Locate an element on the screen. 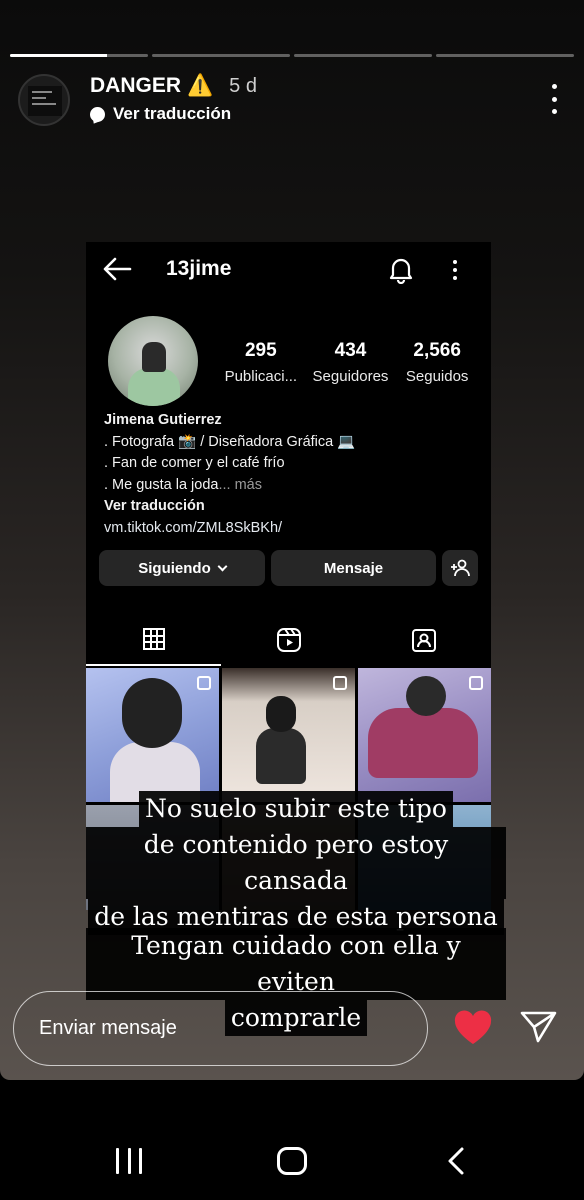  stat-followers: 434 Seguidores is located at coordinates (351, 362).